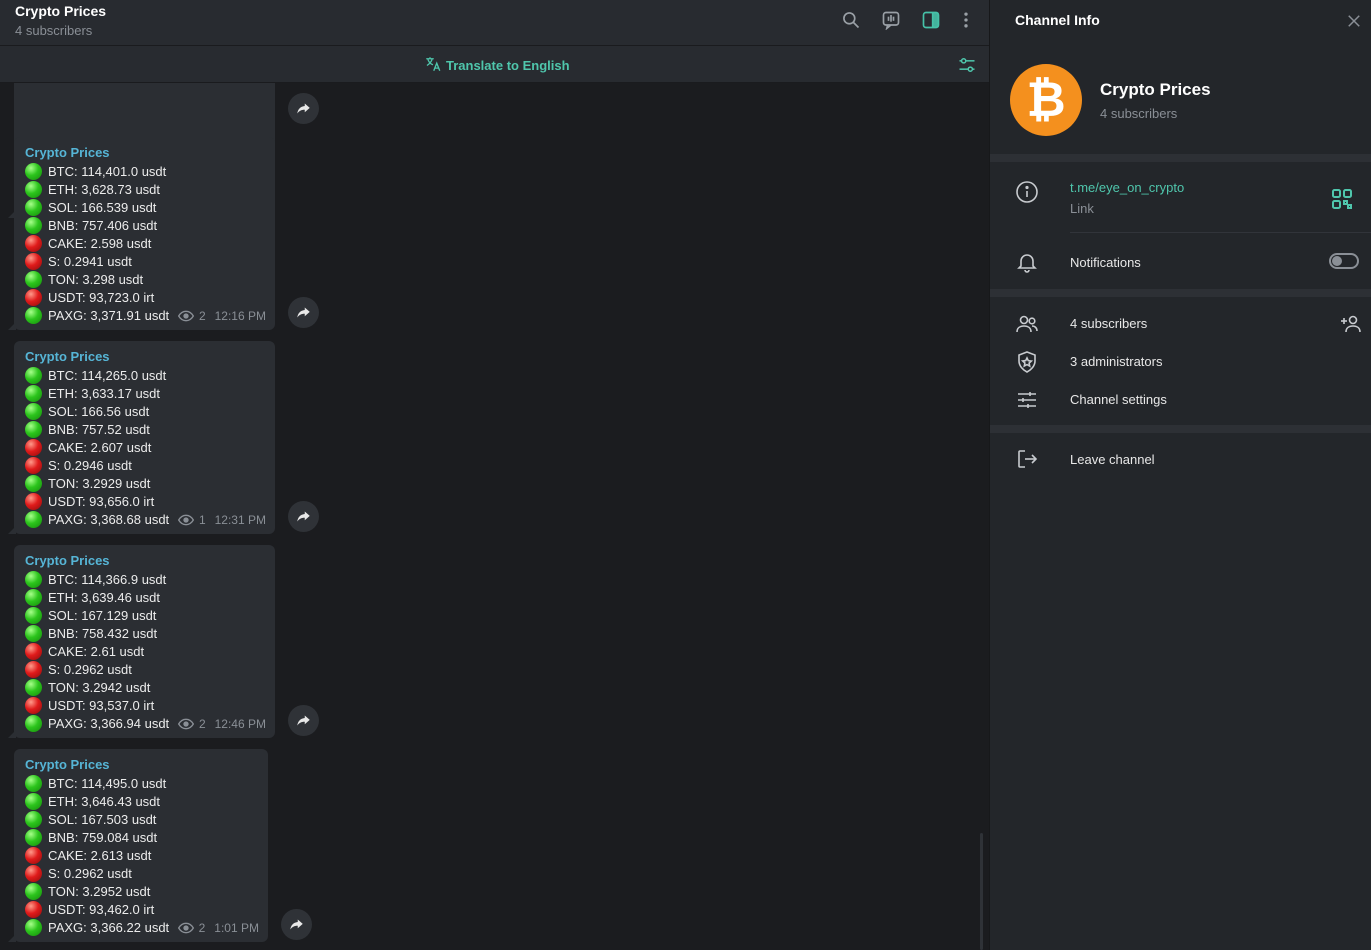  Describe the element at coordinates (1354, 21) in the screenshot. I see `close-icon` at that location.